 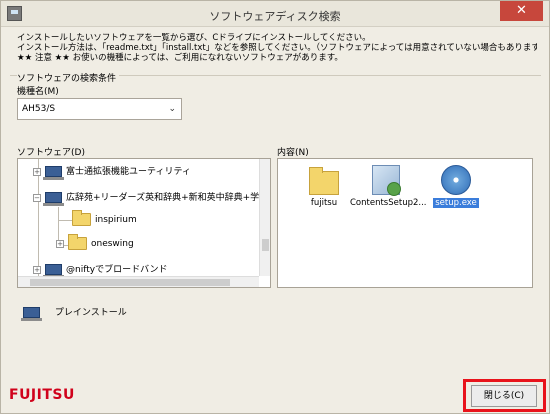 I want to click on tree-item-label: @niftyでブロードバンド, so click(x=117, y=270).